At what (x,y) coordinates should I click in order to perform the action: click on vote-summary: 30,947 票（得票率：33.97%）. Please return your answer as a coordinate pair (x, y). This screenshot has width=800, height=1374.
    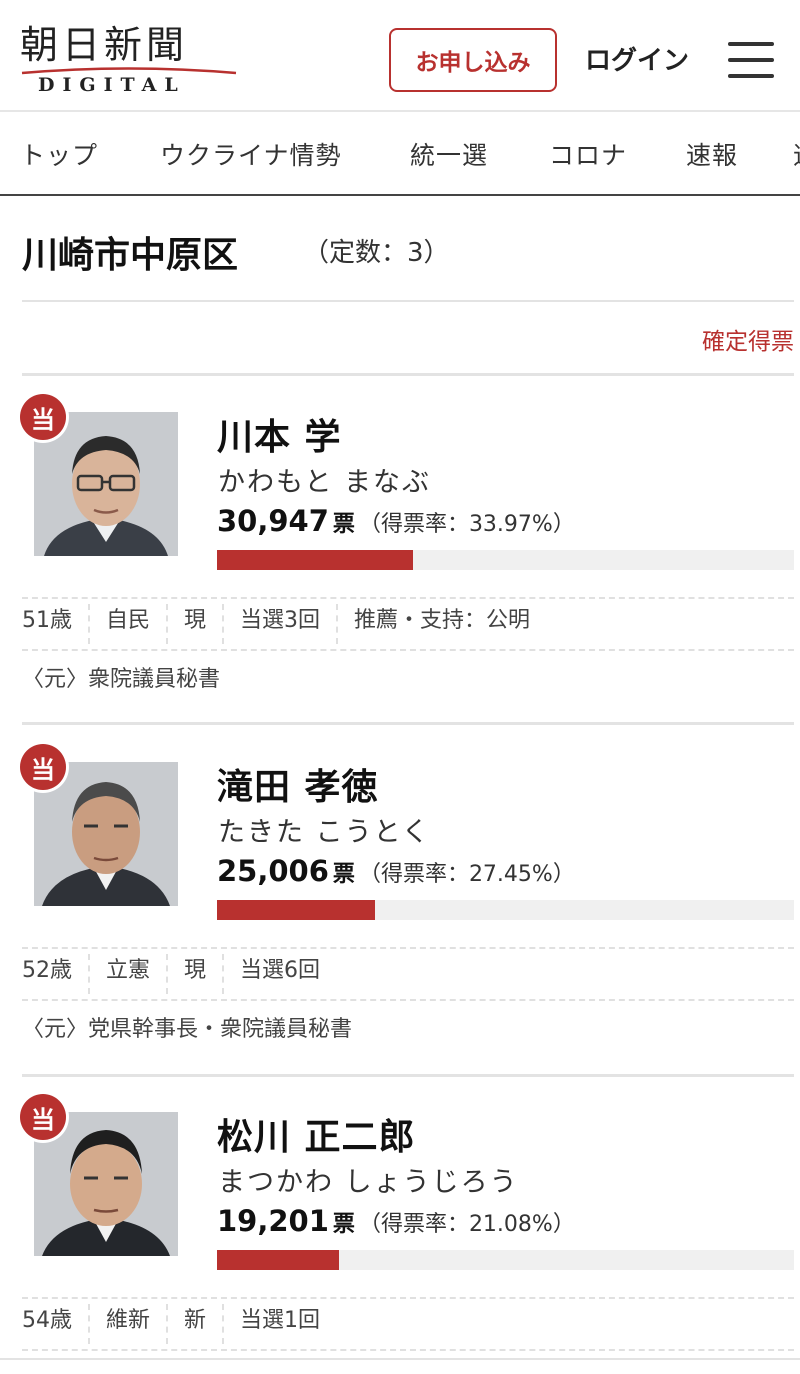
    Looking at the image, I should click on (396, 521).